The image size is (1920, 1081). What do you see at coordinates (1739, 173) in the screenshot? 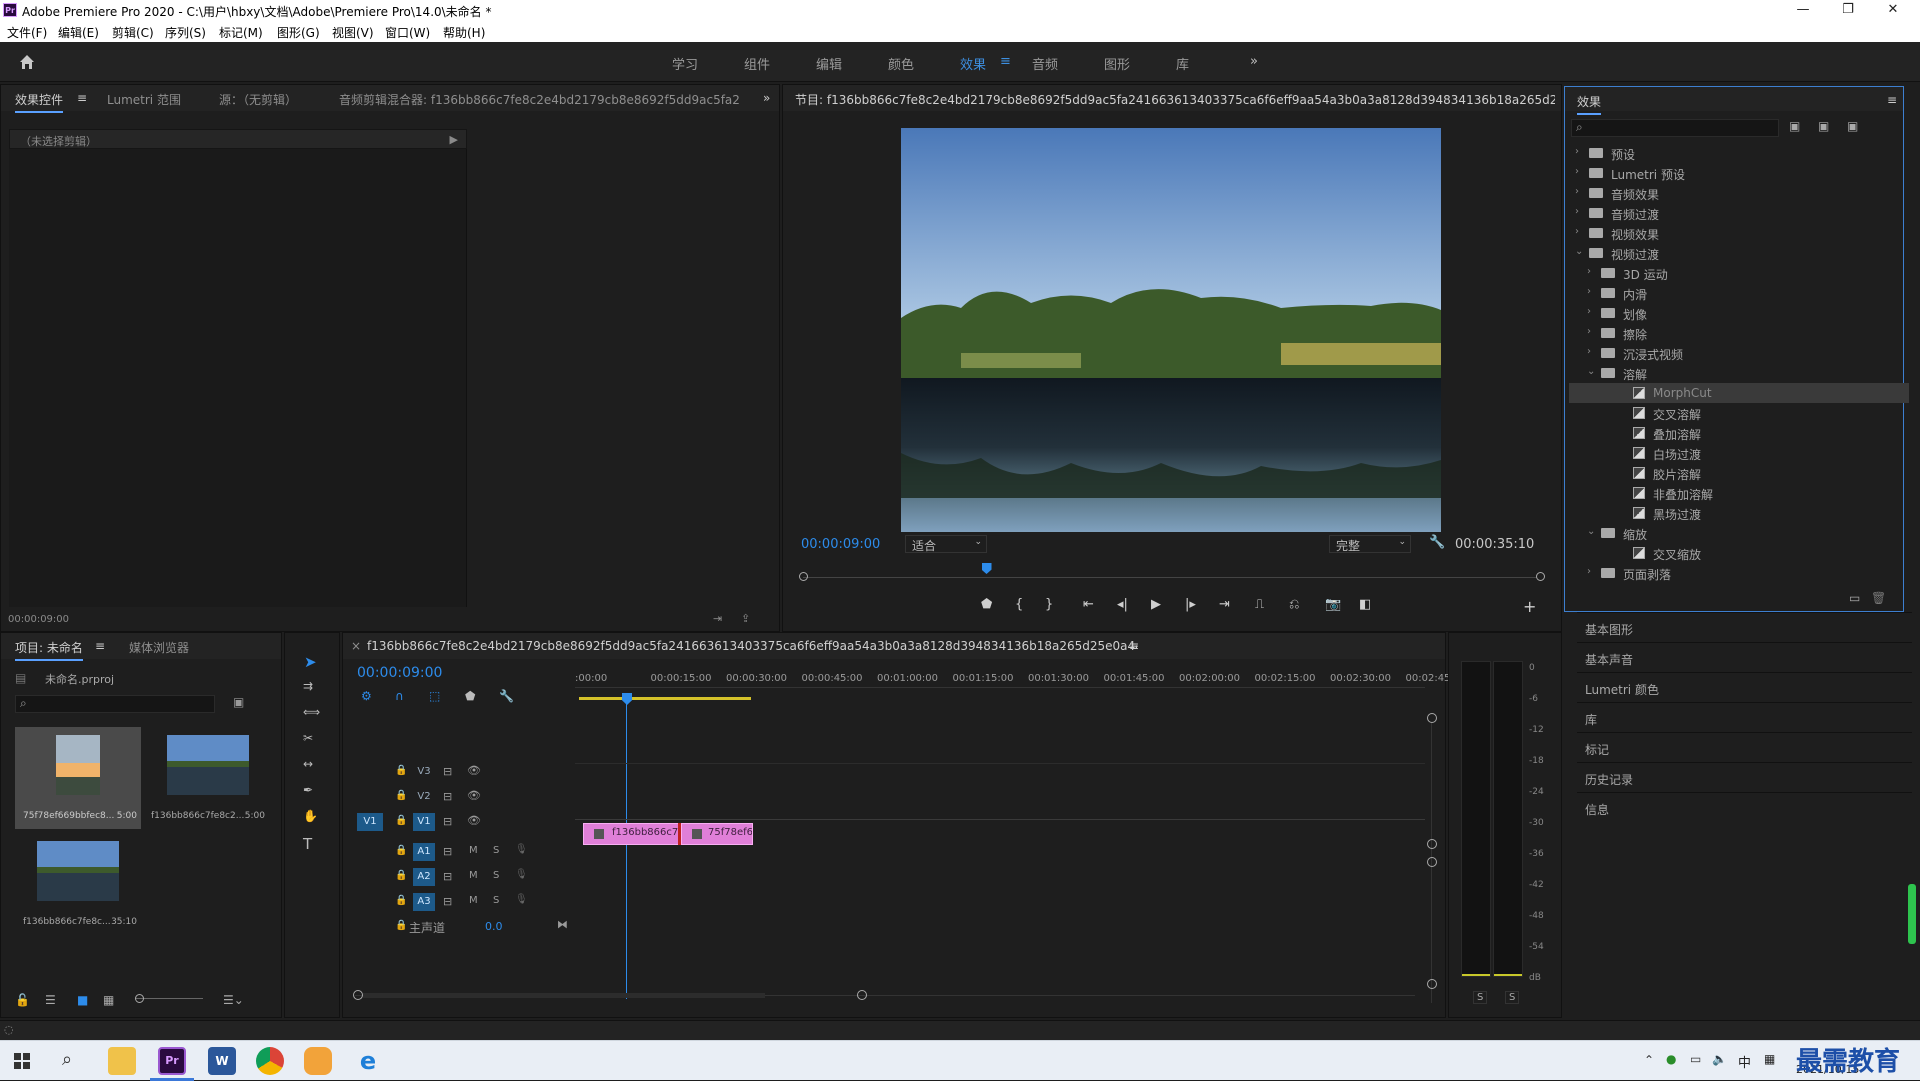
I see `effects-folder: › Lumetri 预设` at bounding box center [1739, 173].